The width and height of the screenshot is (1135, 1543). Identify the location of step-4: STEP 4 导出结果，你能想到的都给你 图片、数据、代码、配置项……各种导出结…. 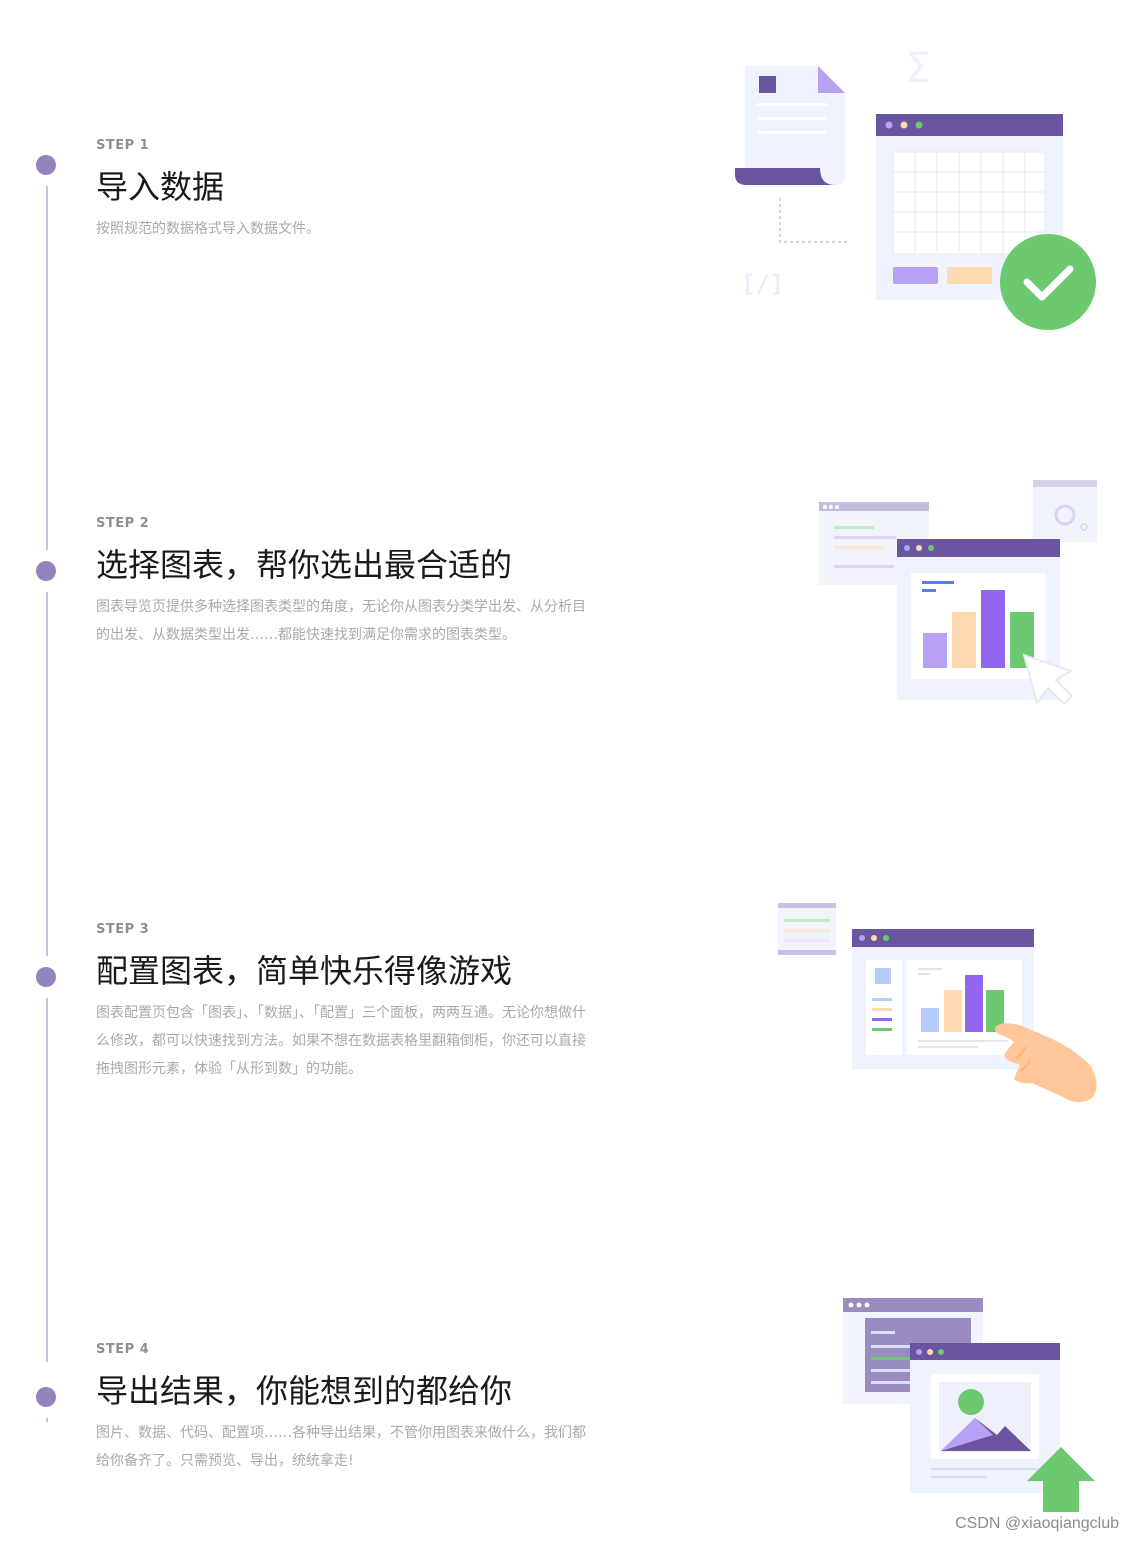
(356, 1408).